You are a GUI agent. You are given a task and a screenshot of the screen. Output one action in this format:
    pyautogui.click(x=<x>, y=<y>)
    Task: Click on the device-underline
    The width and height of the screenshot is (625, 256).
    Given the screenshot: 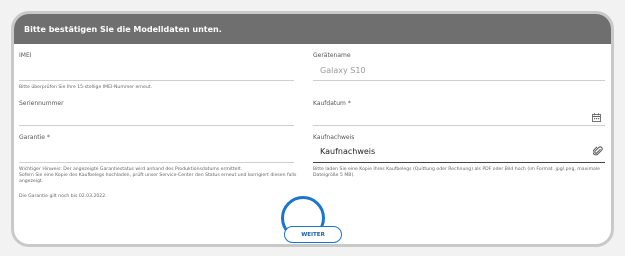 What is the action you would take?
    pyautogui.click(x=459, y=80)
    